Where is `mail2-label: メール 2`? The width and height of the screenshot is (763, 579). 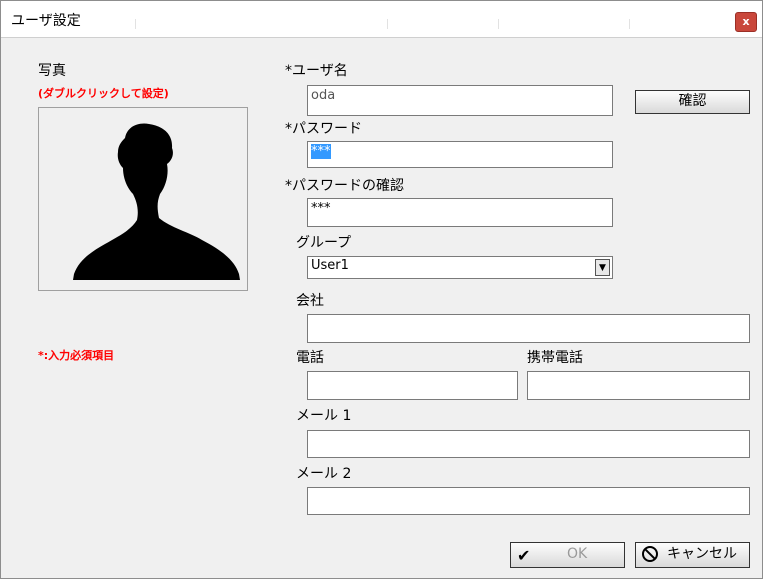 mail2-label: メール 2 is located at coordinates (324, 474).